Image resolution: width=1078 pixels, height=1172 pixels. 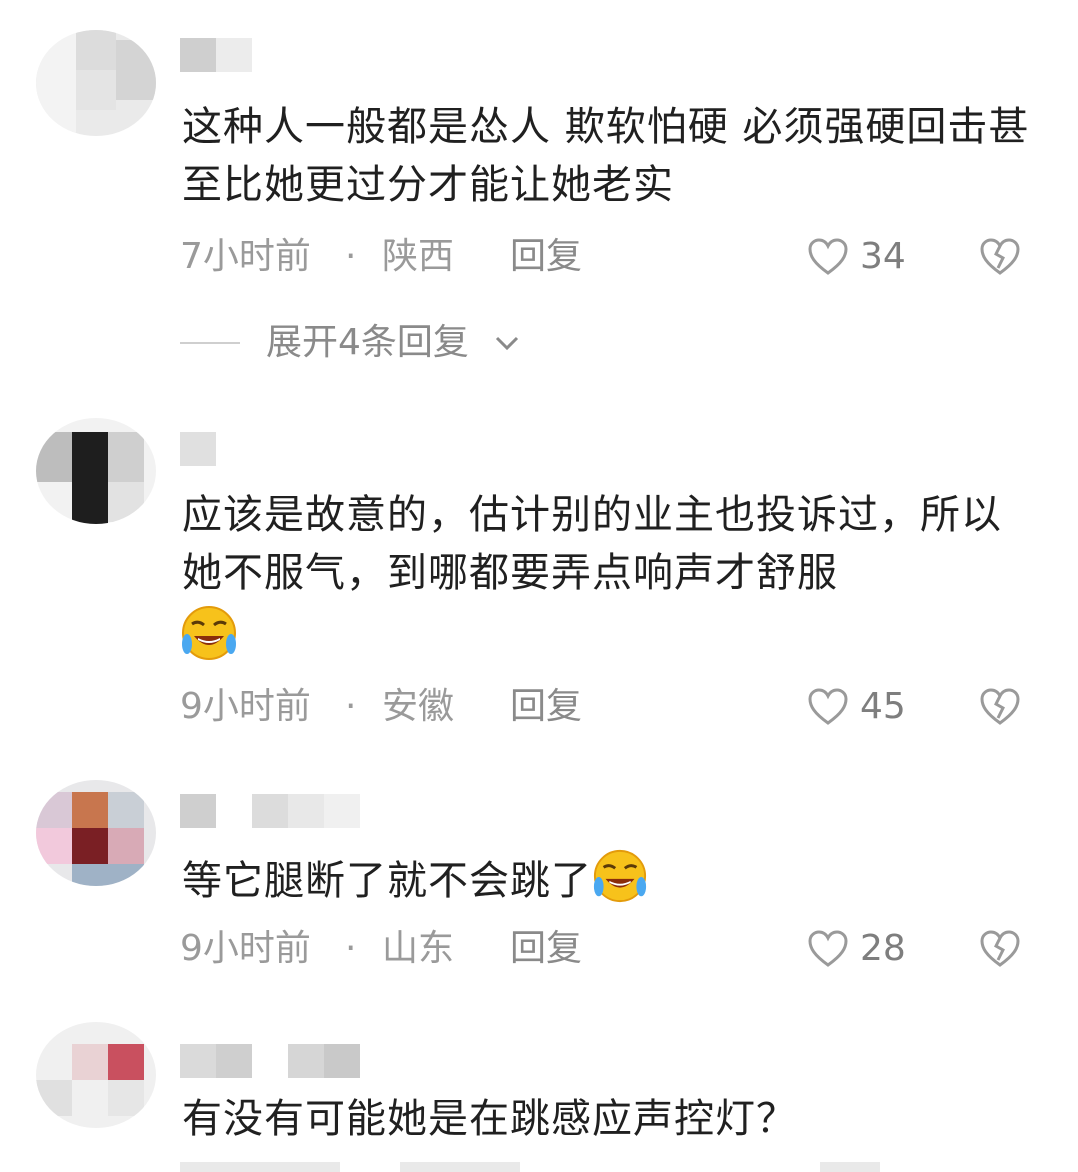 What do you see at coordinates (245, 256) in the screenshot?
I see `comment-time: 7小时前` at bounding box center [245, 256].